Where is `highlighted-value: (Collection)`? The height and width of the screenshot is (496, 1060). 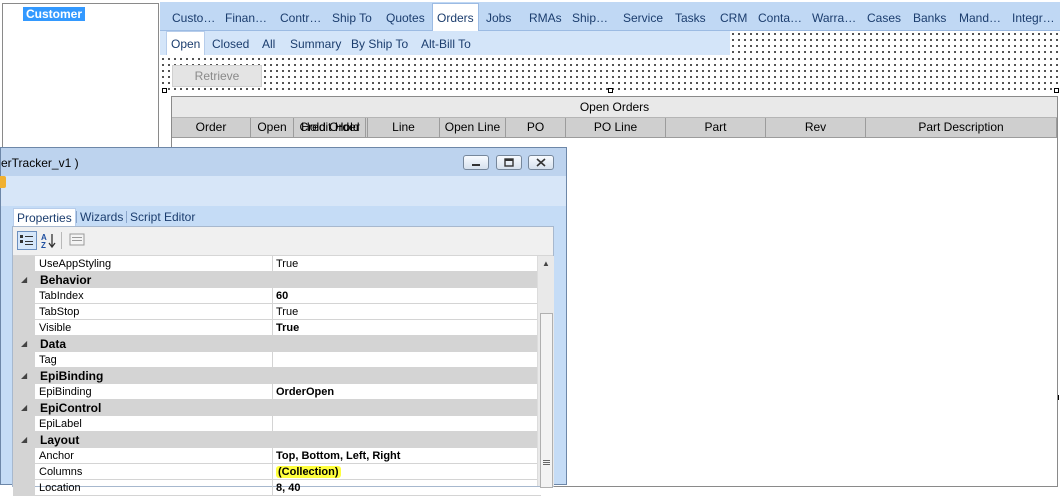
highlighted-value: (Collection) is located at coordinates (308, 472).